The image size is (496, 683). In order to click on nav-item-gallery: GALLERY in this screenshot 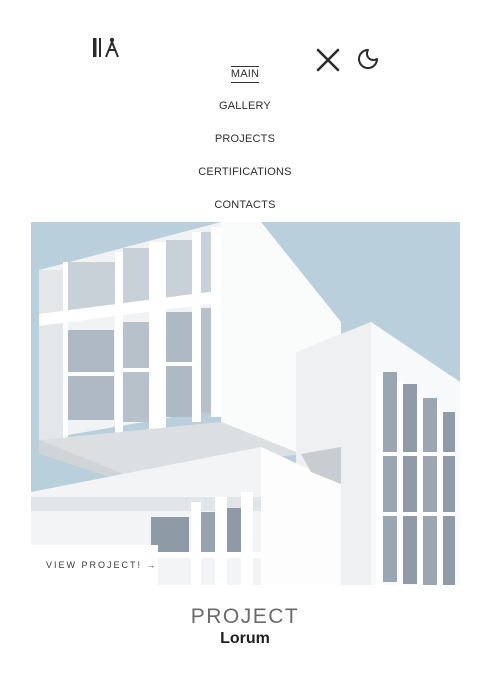, I will do `click(245, 115)`.